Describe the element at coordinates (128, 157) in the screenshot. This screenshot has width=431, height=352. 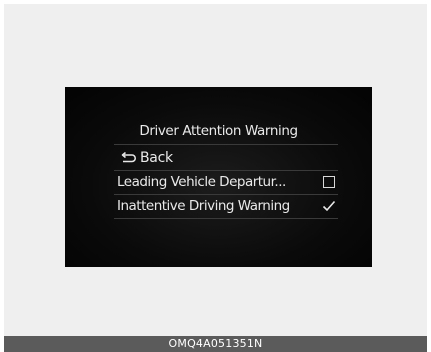
I see `return-arrow-icon` at that location.